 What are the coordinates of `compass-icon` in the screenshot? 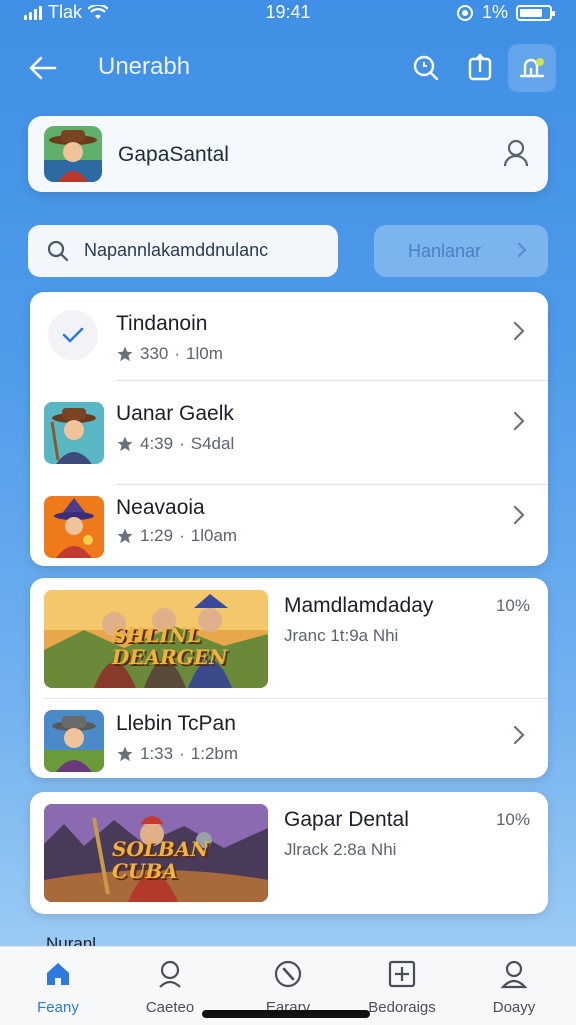 It's located at (288, 974).